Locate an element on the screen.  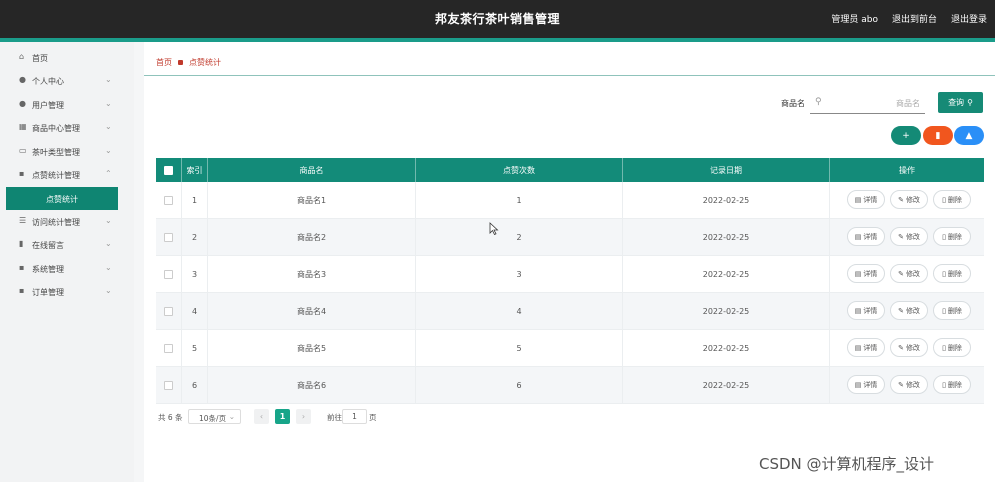
cell-likes: 6 is located at coordinates (519, 385).